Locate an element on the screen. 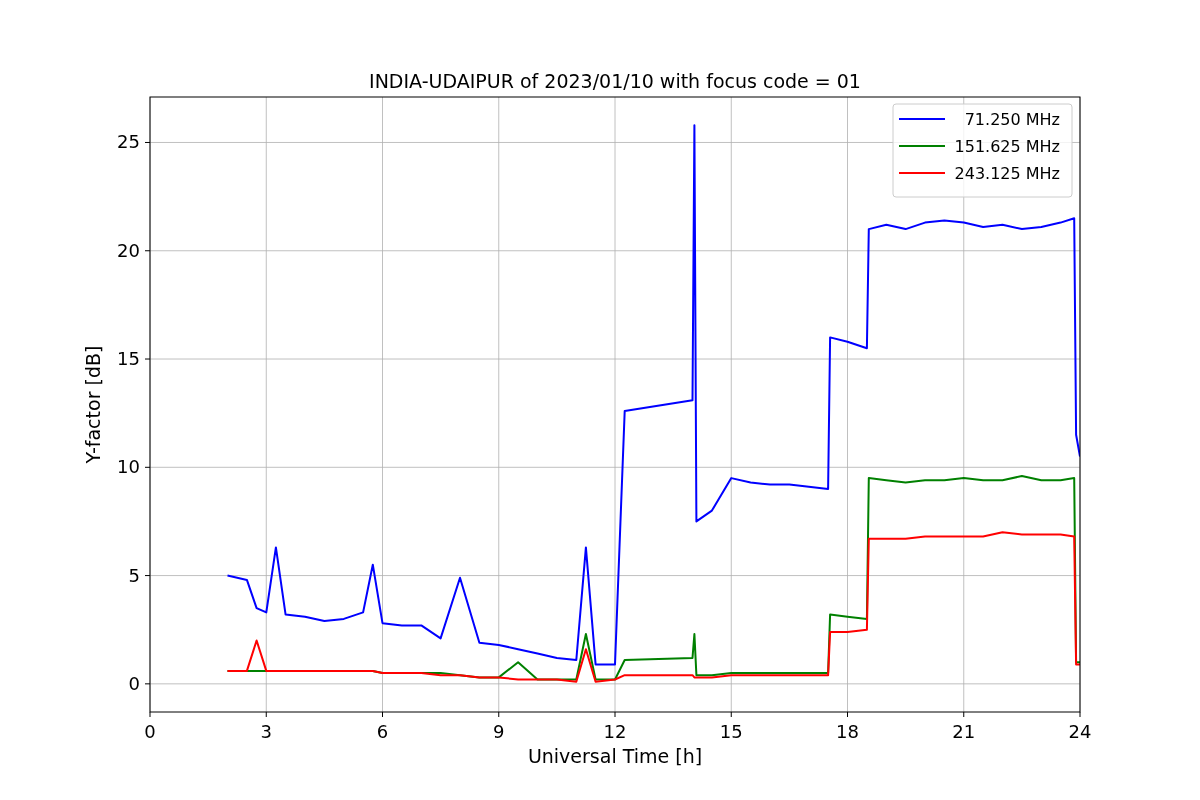 The width and height of the screenshot is (1200, 800). x-tick-label: 21 is located at coordinates (964, 731).